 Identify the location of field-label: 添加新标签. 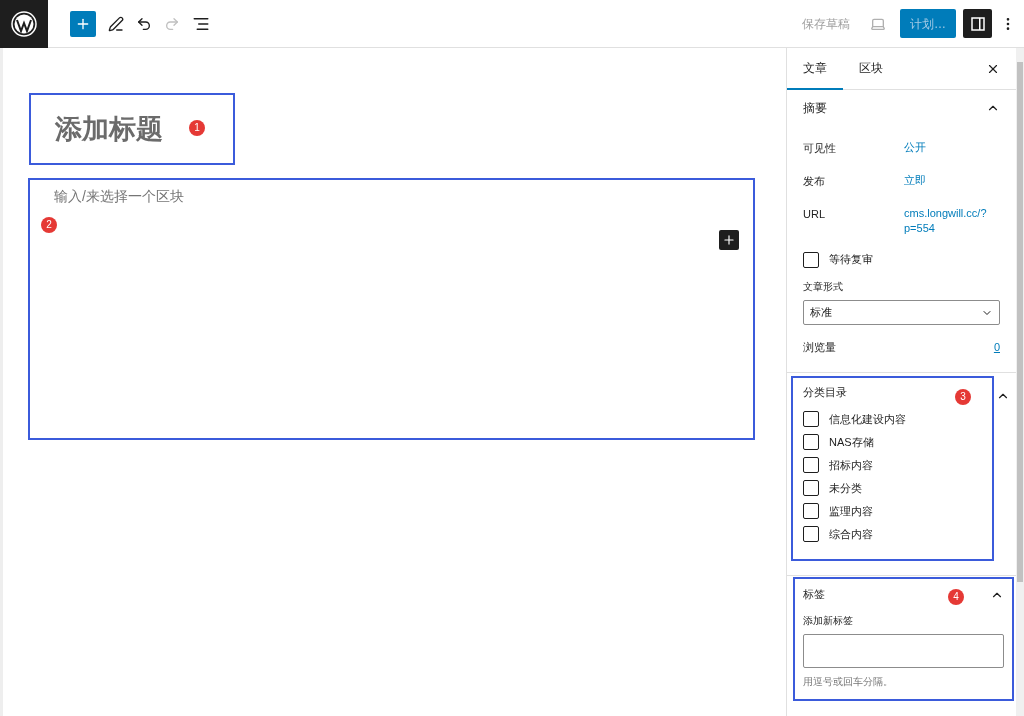
(828, 620).